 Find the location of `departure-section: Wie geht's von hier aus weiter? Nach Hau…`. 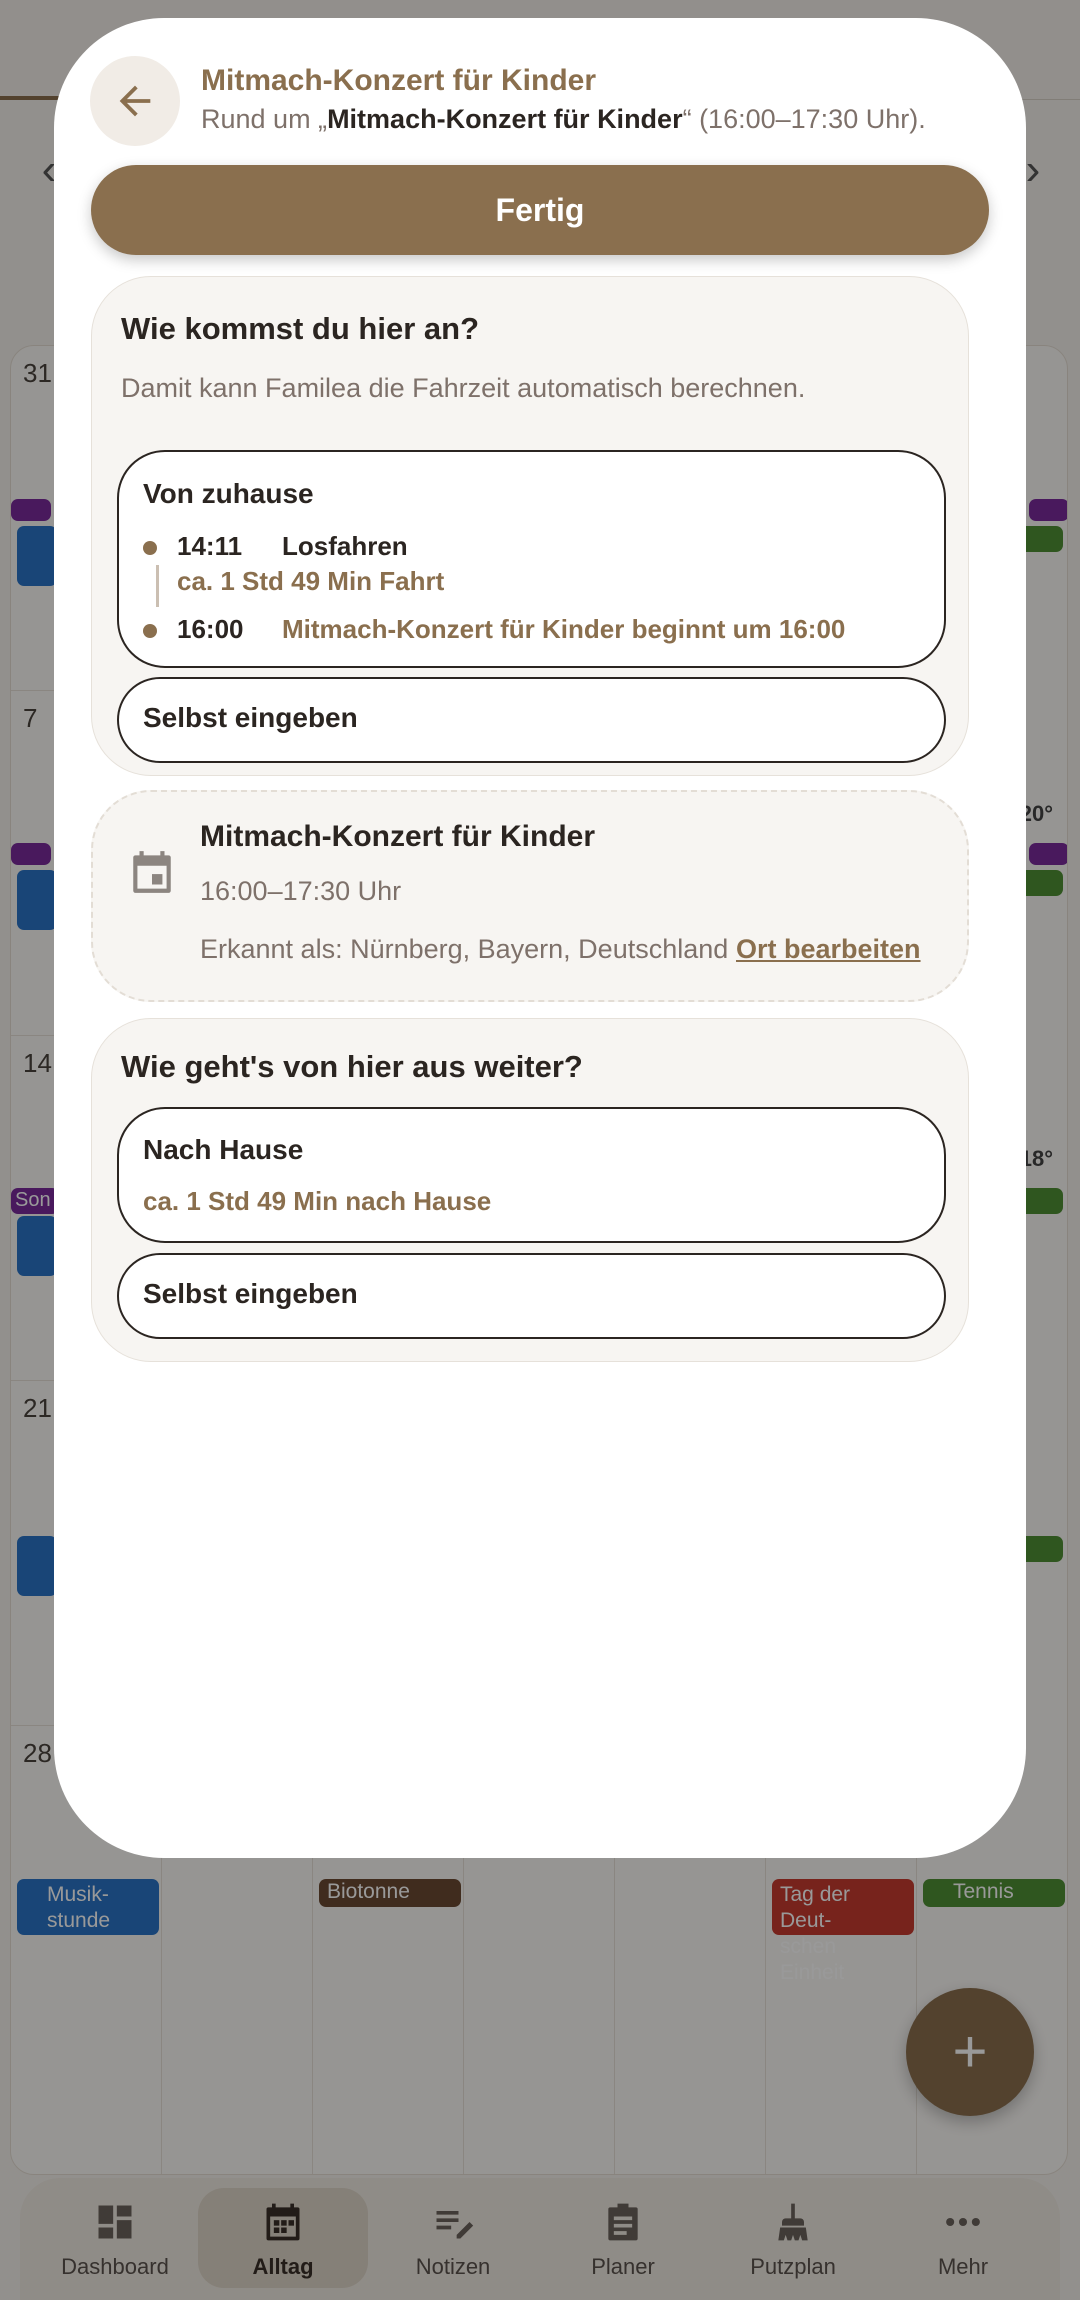

departure-section: Wie geht's von hier aus weiter? Nach Hau… is located at coordinates (530, 1190).